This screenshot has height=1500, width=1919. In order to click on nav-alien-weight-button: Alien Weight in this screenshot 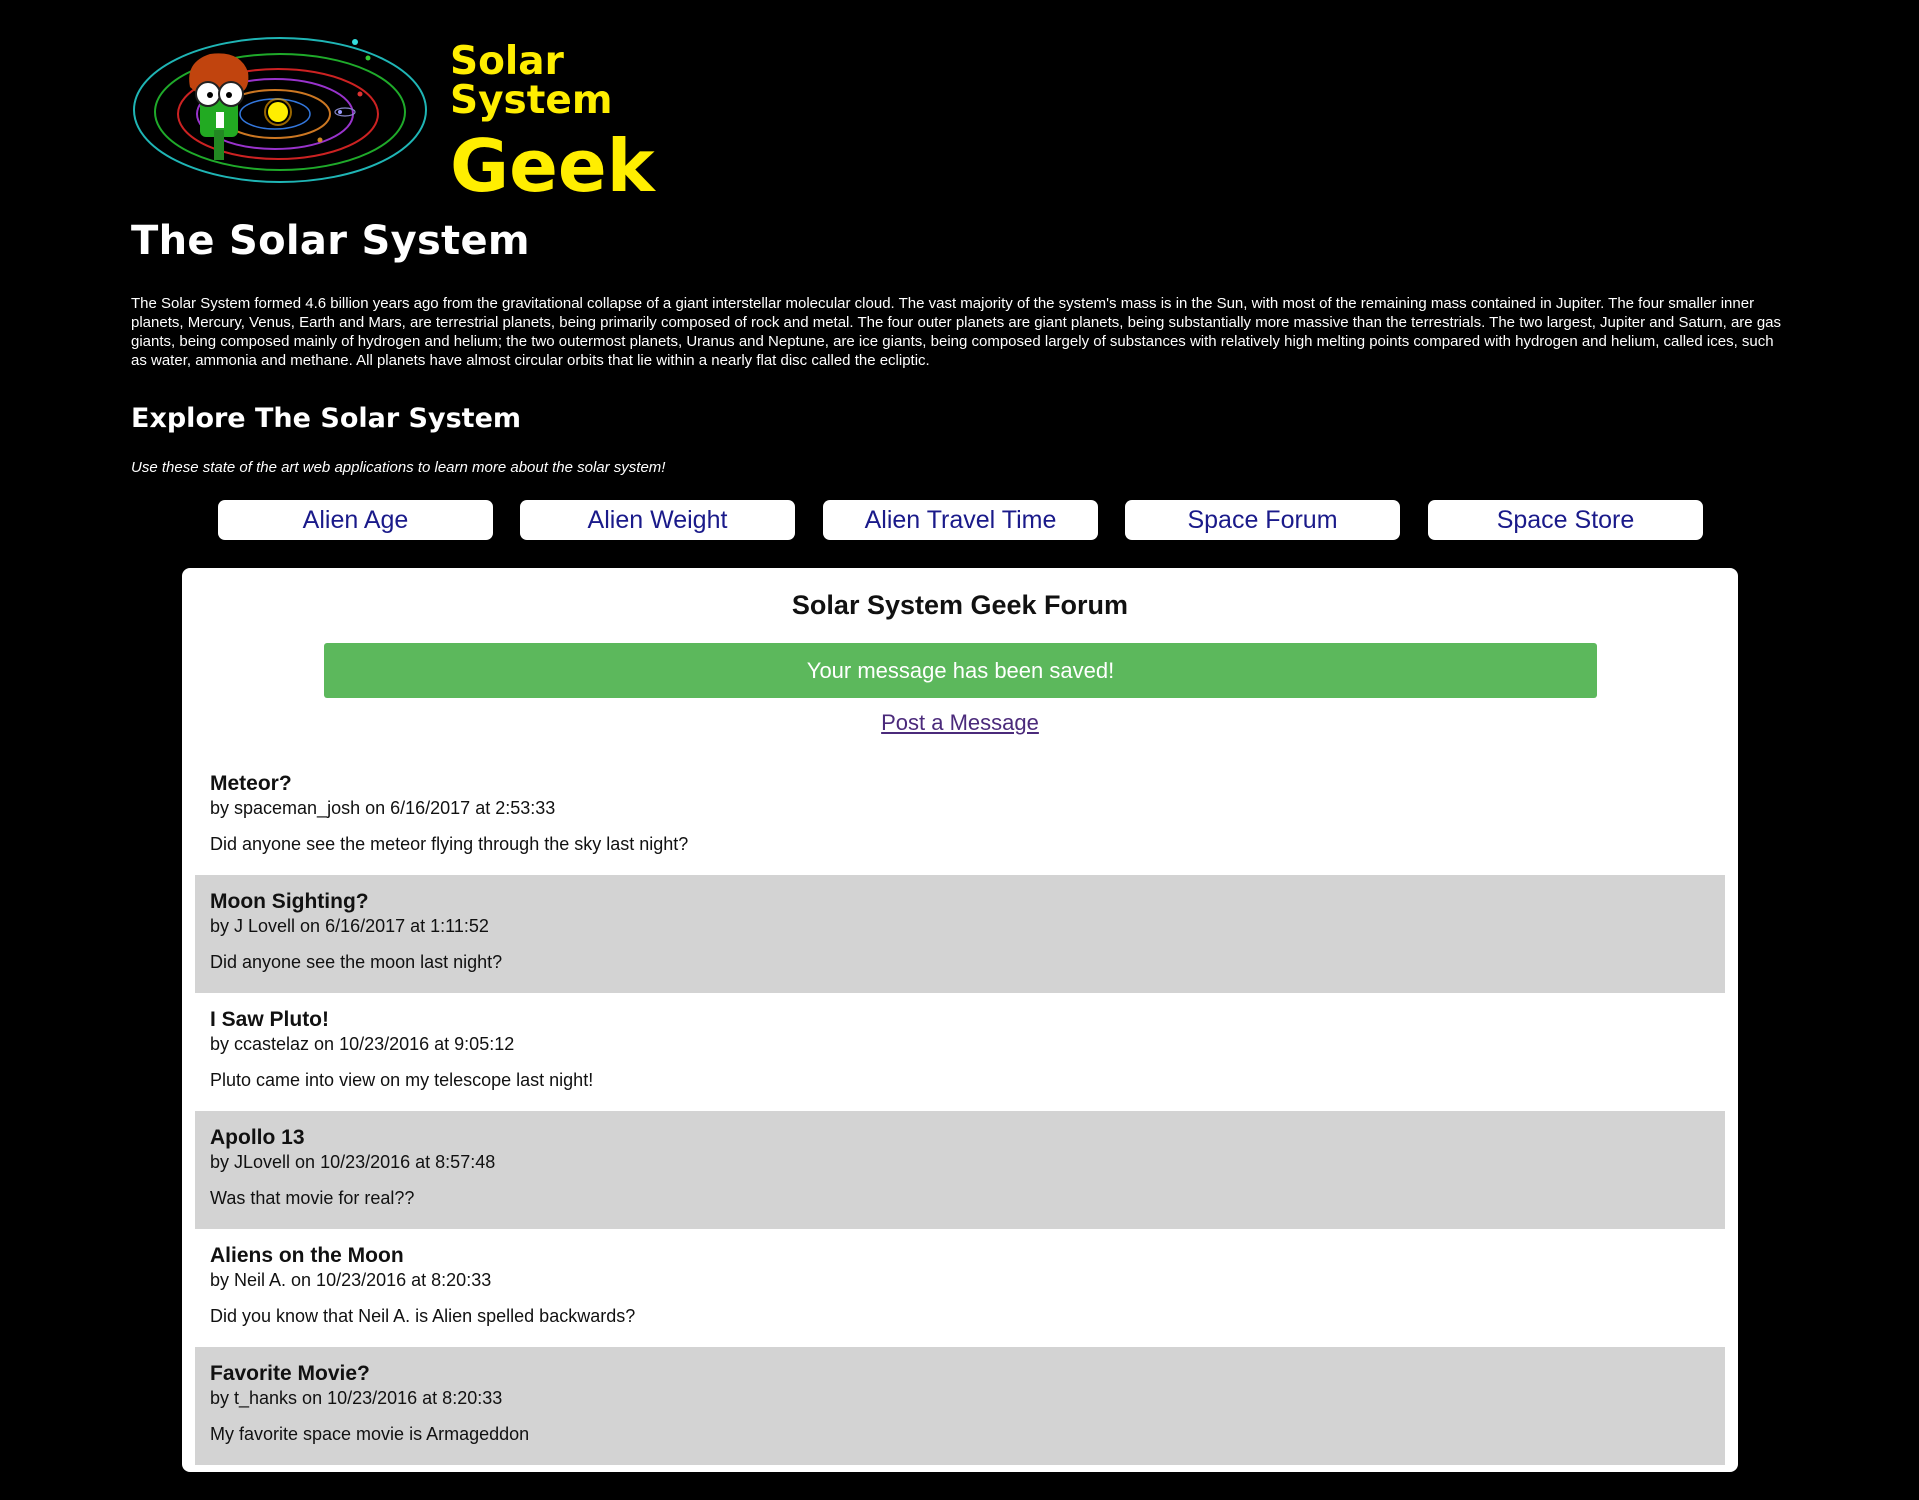, I will do `click(657, 520)`.